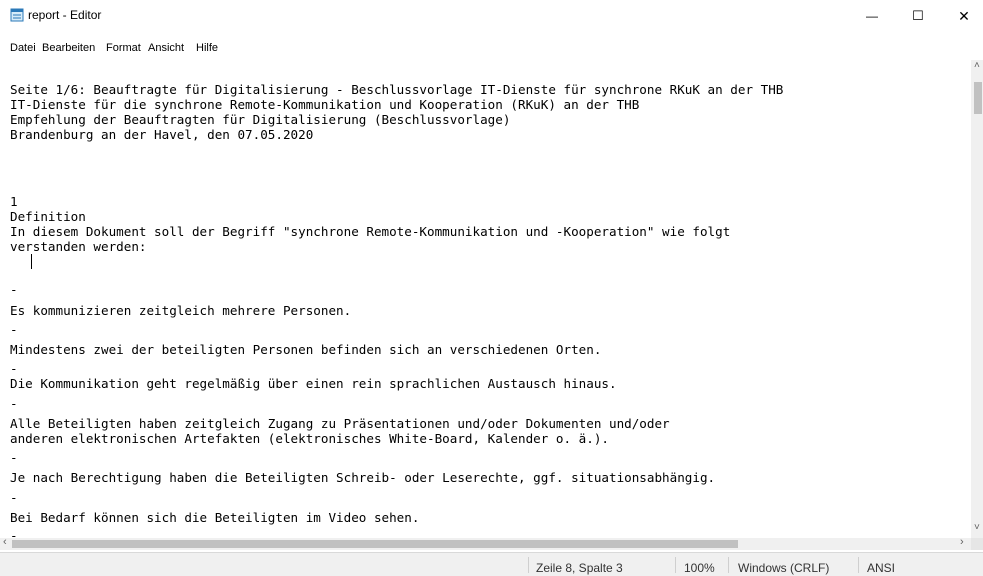  What do you see at coordinates (784, 568) in the screenshot?
I see `line-ending: Windows (CRLF)` at bounding box center [784, 568].